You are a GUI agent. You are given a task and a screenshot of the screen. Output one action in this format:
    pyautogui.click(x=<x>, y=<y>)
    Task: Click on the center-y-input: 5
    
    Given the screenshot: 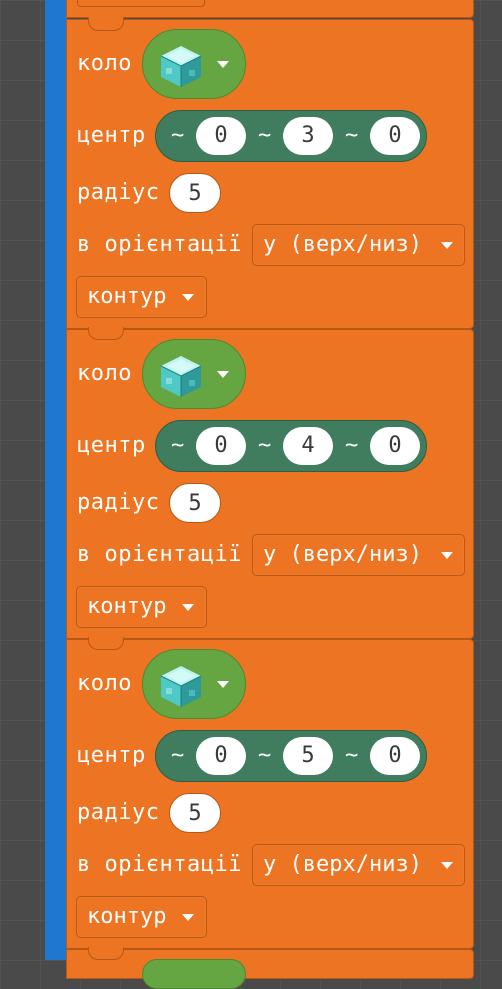 What is the action you would take?
    pyautogui.click(x=308, y=756)
    